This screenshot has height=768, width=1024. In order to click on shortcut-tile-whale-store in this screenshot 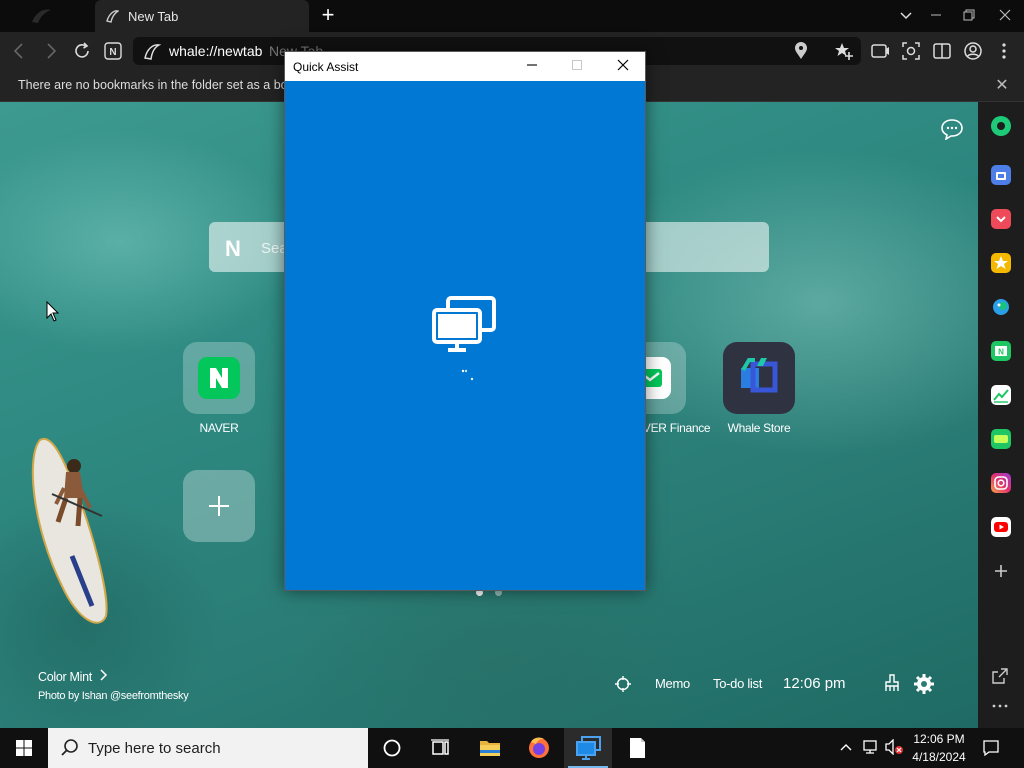, I will do `click(759, 378)`.